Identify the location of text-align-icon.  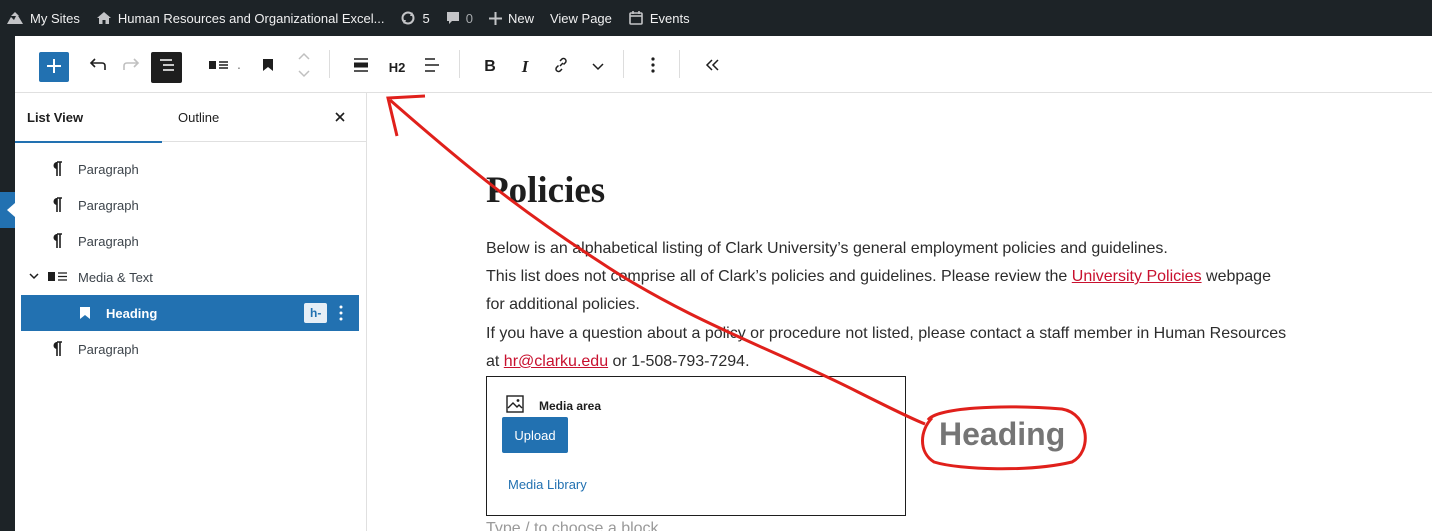
(432, 67).